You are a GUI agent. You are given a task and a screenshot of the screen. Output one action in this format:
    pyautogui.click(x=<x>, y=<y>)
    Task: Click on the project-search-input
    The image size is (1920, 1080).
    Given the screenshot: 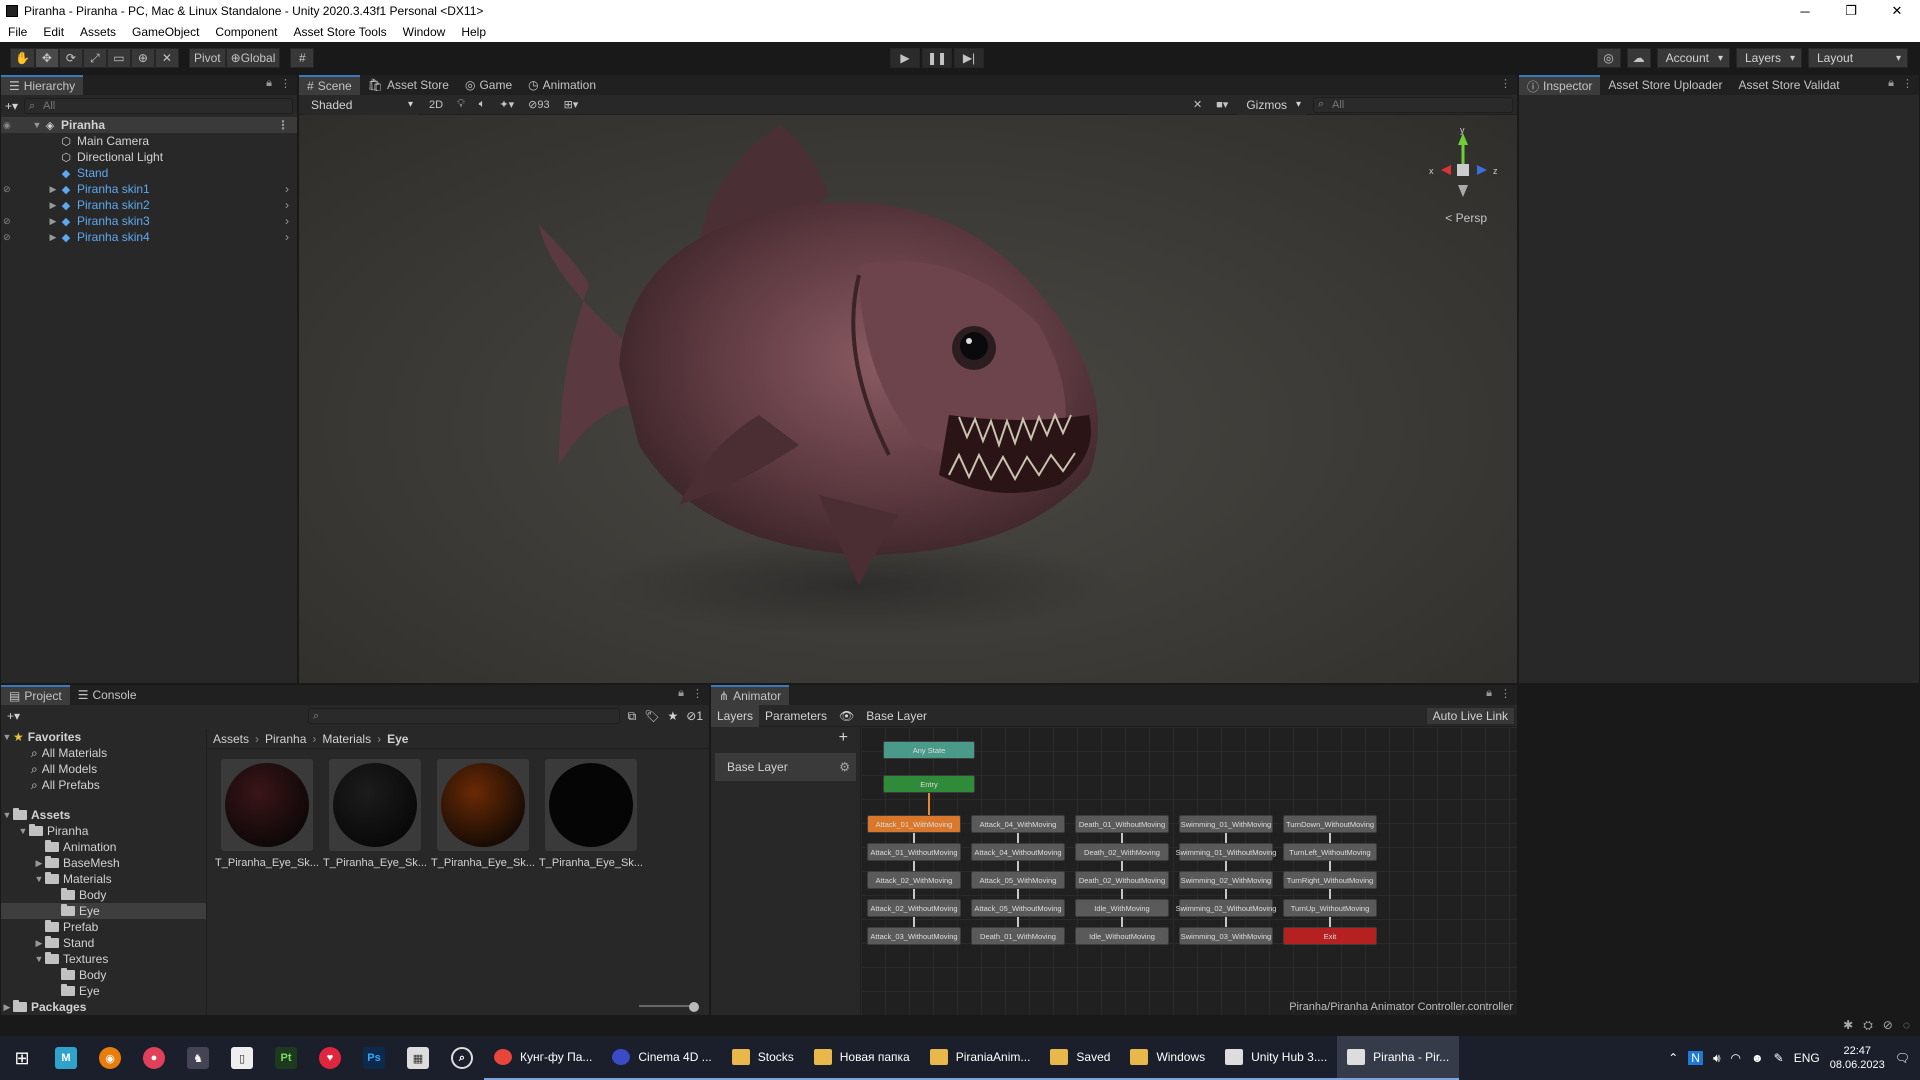 What is the action you would take?
    pyautogui.click(x=464, y=716)
    